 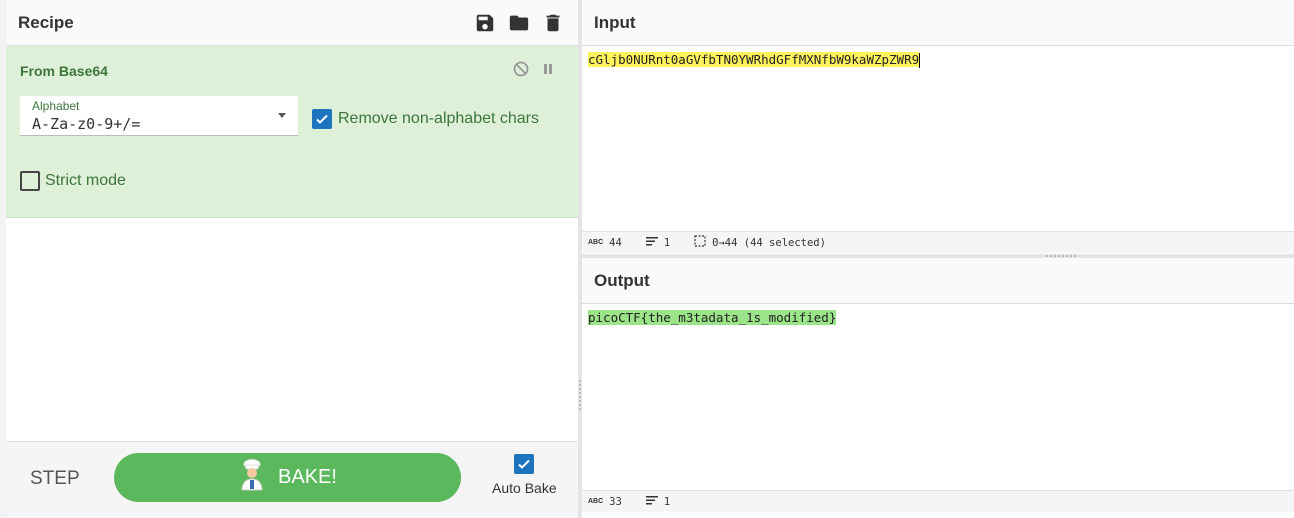 I want to click on output-text: picoCTF{the_m3tadata_1s_modified}, so click(x=712, y=317).